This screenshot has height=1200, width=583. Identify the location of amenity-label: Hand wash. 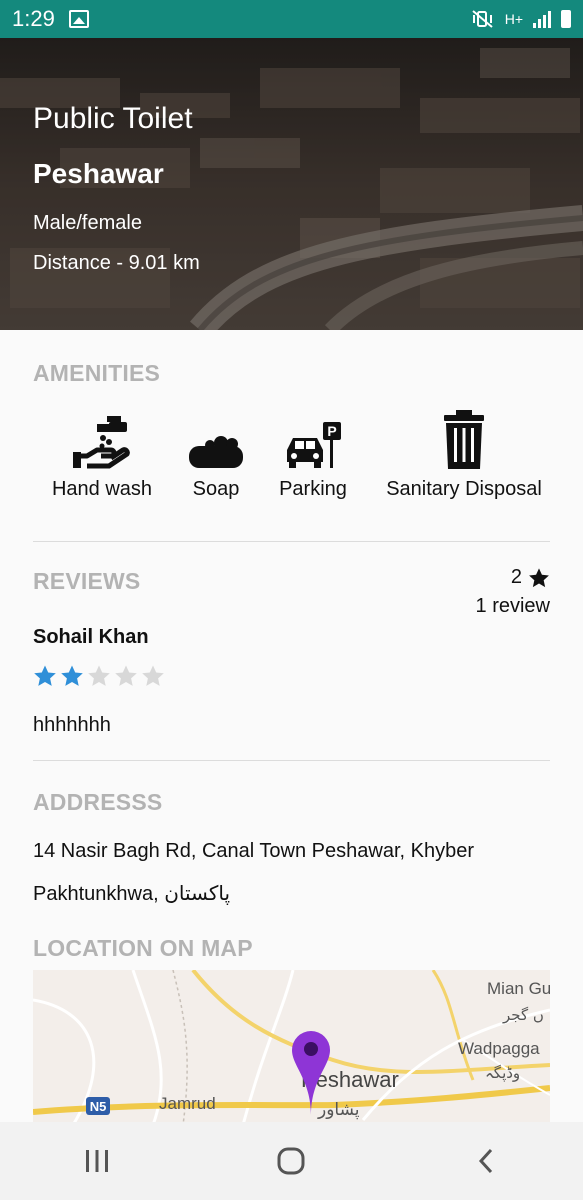
(102, 489).